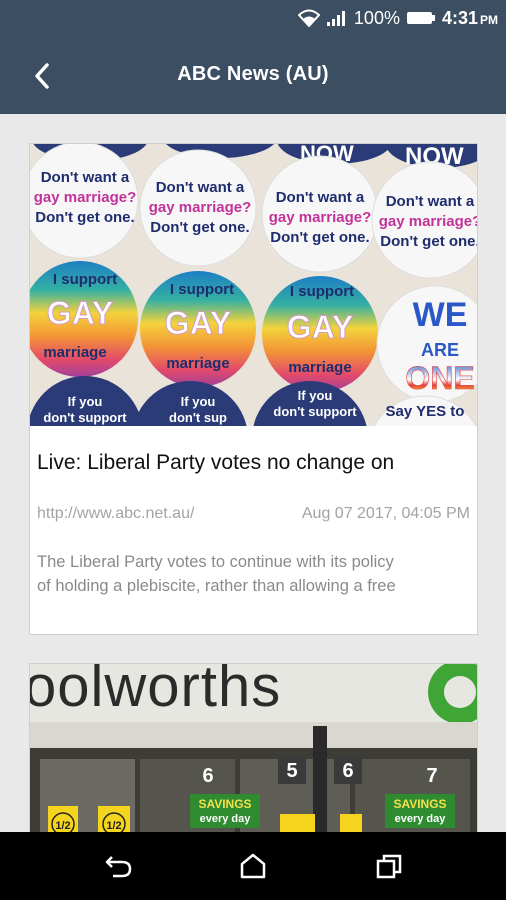  Describe the element at coordinates (385, 513) in the screenshot. I see `article-date: Aug 07 2017, 04:05 PM` at that location.